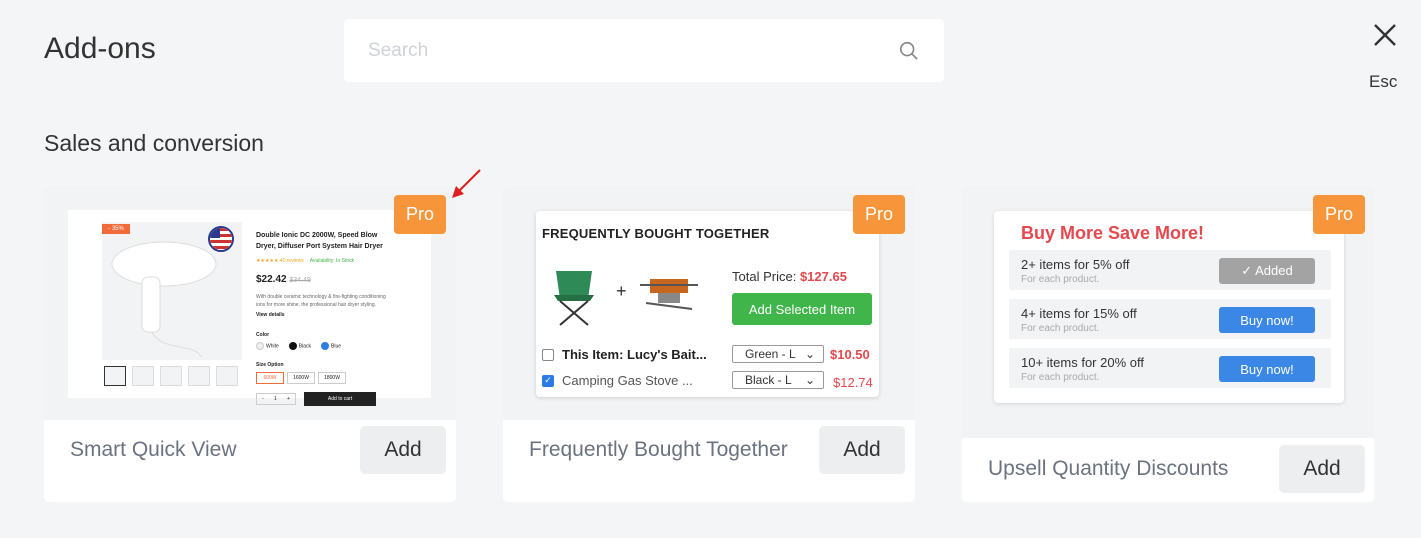 This screenshot has height=538, width=1421. Describe the element at coordinates (853, 382) in the screenshot. I see `item-price: $12.74` at that location.